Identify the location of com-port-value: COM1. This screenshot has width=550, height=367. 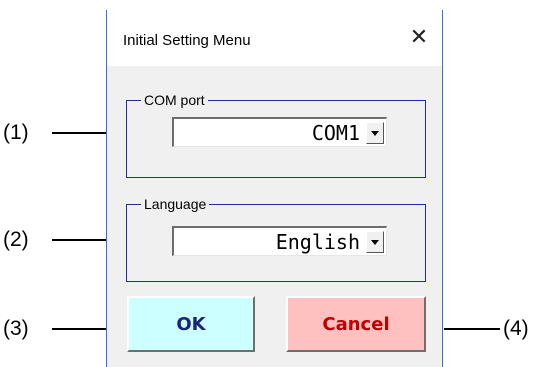
(335, 133).